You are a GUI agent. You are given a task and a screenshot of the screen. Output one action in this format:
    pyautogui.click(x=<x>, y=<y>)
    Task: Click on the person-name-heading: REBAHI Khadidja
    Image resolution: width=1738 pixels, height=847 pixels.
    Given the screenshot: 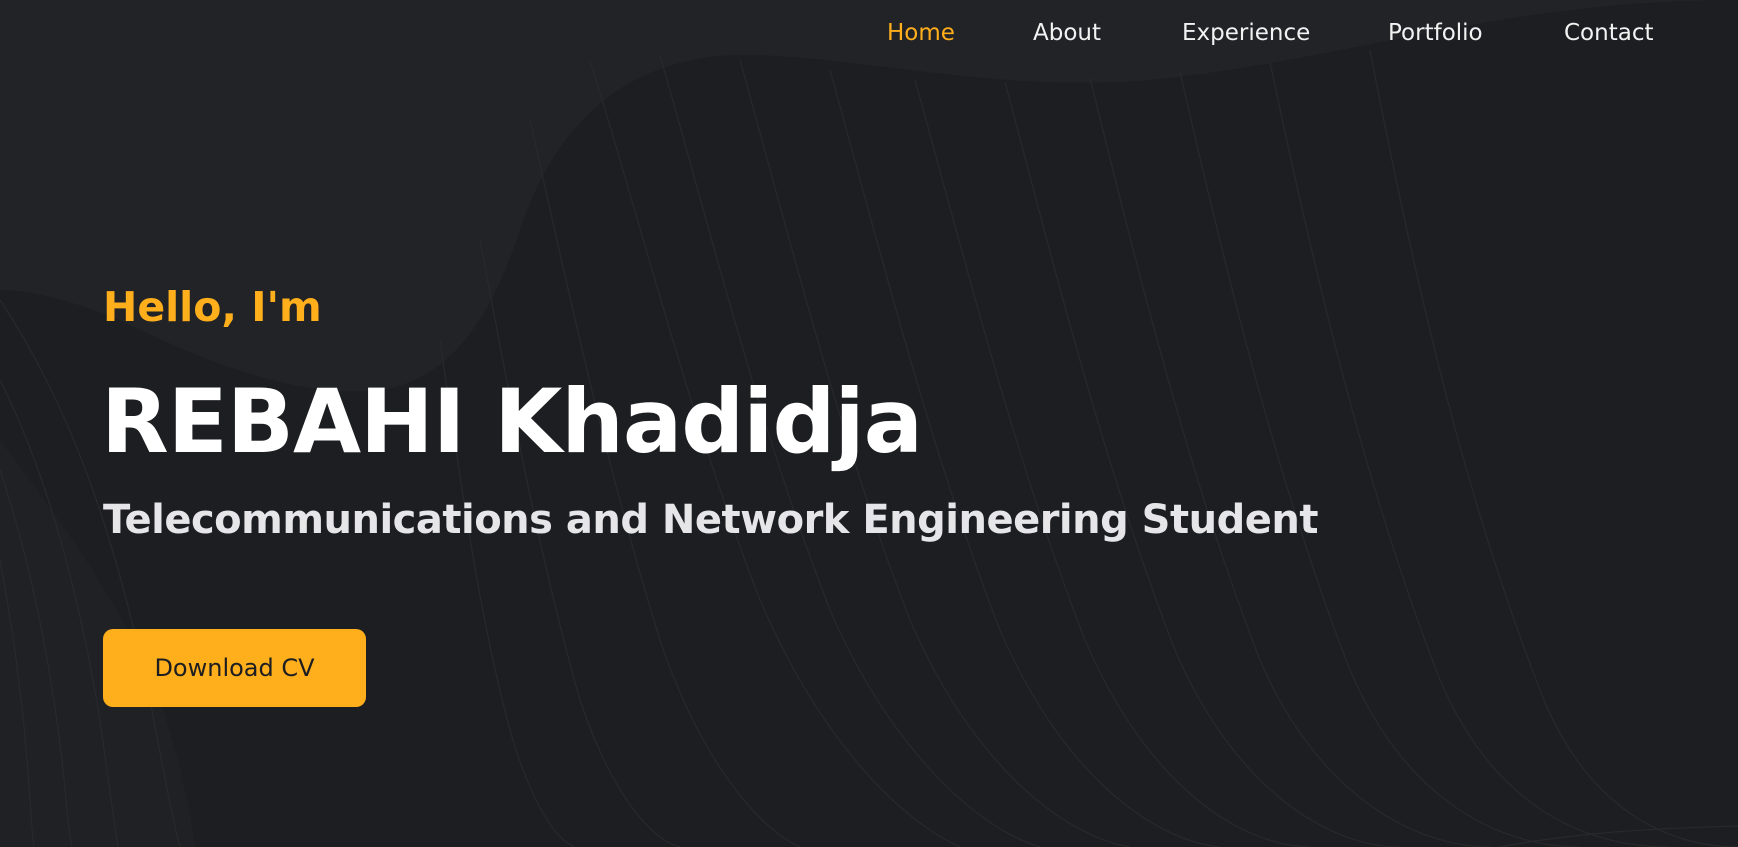 What is the action you would take?
    pyautogui.click(x=512, y=421)
    